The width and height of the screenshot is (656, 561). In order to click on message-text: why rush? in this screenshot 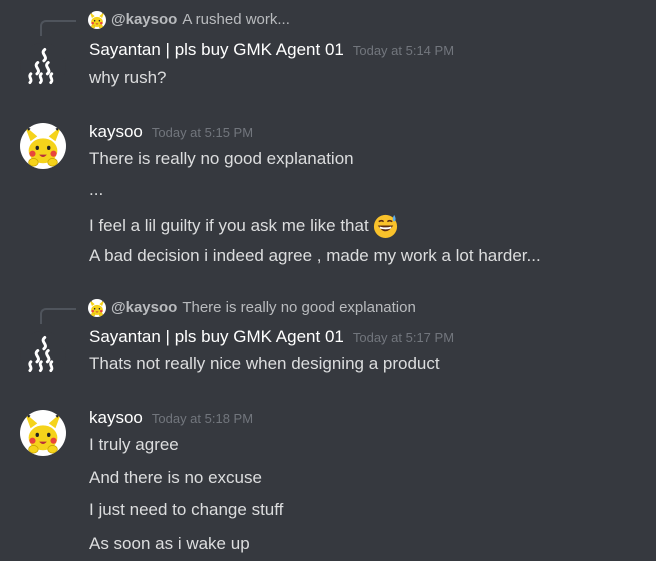, I will do `click(128, 77)`.